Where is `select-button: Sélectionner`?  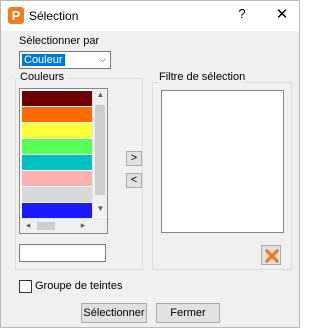 select-button: Sélectionner is located at coordinates (114, 313).